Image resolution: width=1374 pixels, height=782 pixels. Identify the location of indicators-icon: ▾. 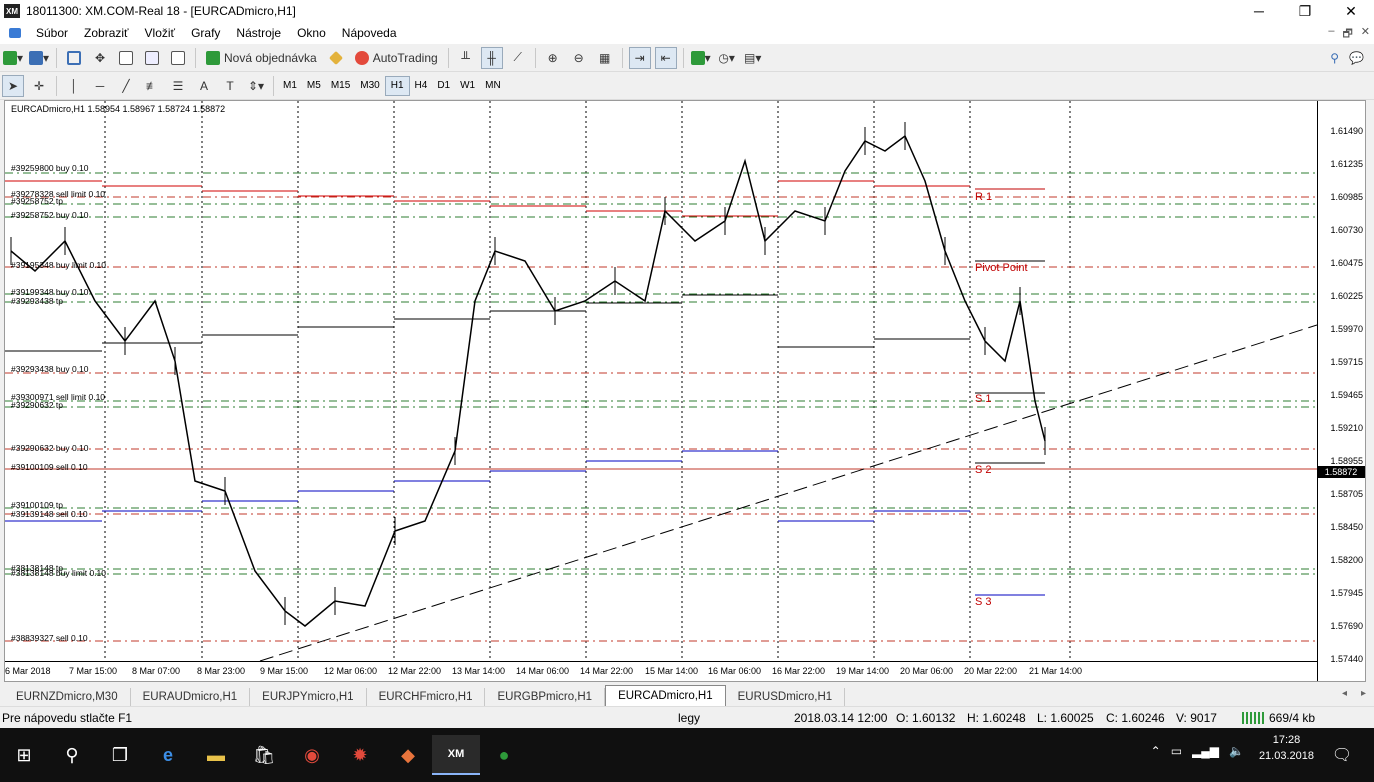
(701, 58).